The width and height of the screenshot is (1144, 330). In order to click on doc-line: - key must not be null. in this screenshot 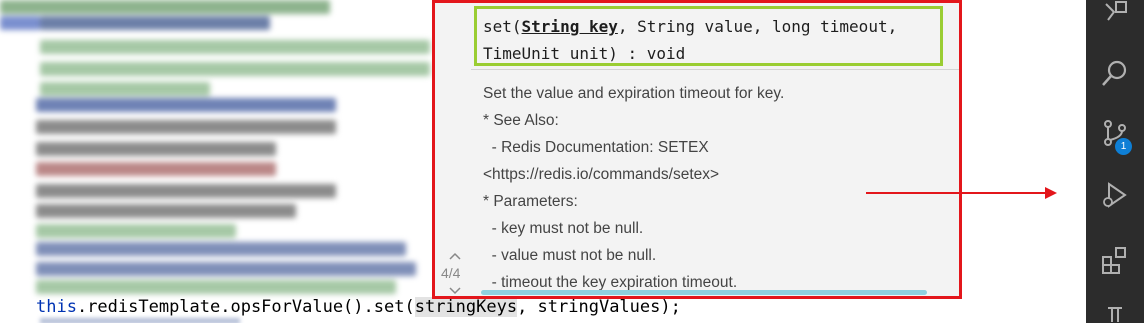, I will do `click(563, 228)`.